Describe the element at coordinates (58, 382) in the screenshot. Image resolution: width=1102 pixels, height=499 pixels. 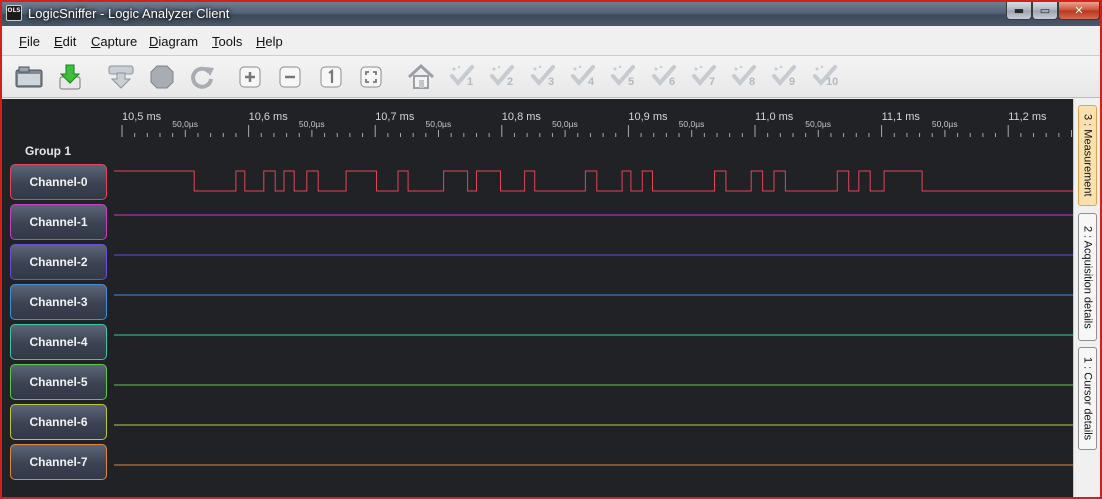
I see `channel-label-5: Channel-5` at that location.